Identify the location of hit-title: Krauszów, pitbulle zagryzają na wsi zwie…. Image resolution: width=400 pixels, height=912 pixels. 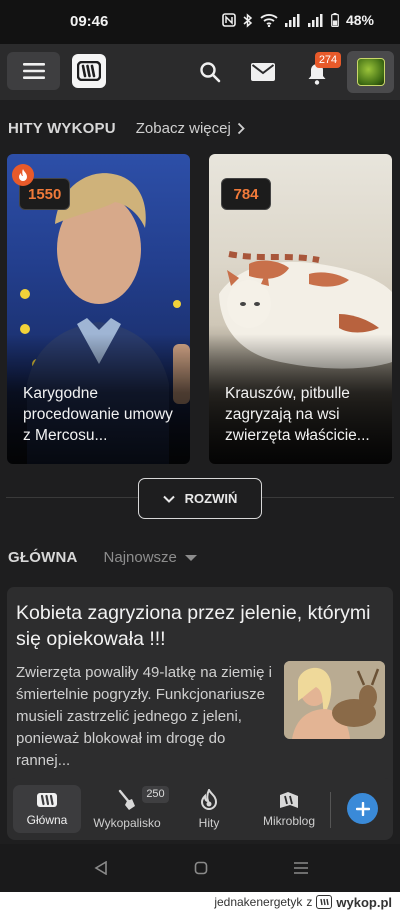
(297, 414).